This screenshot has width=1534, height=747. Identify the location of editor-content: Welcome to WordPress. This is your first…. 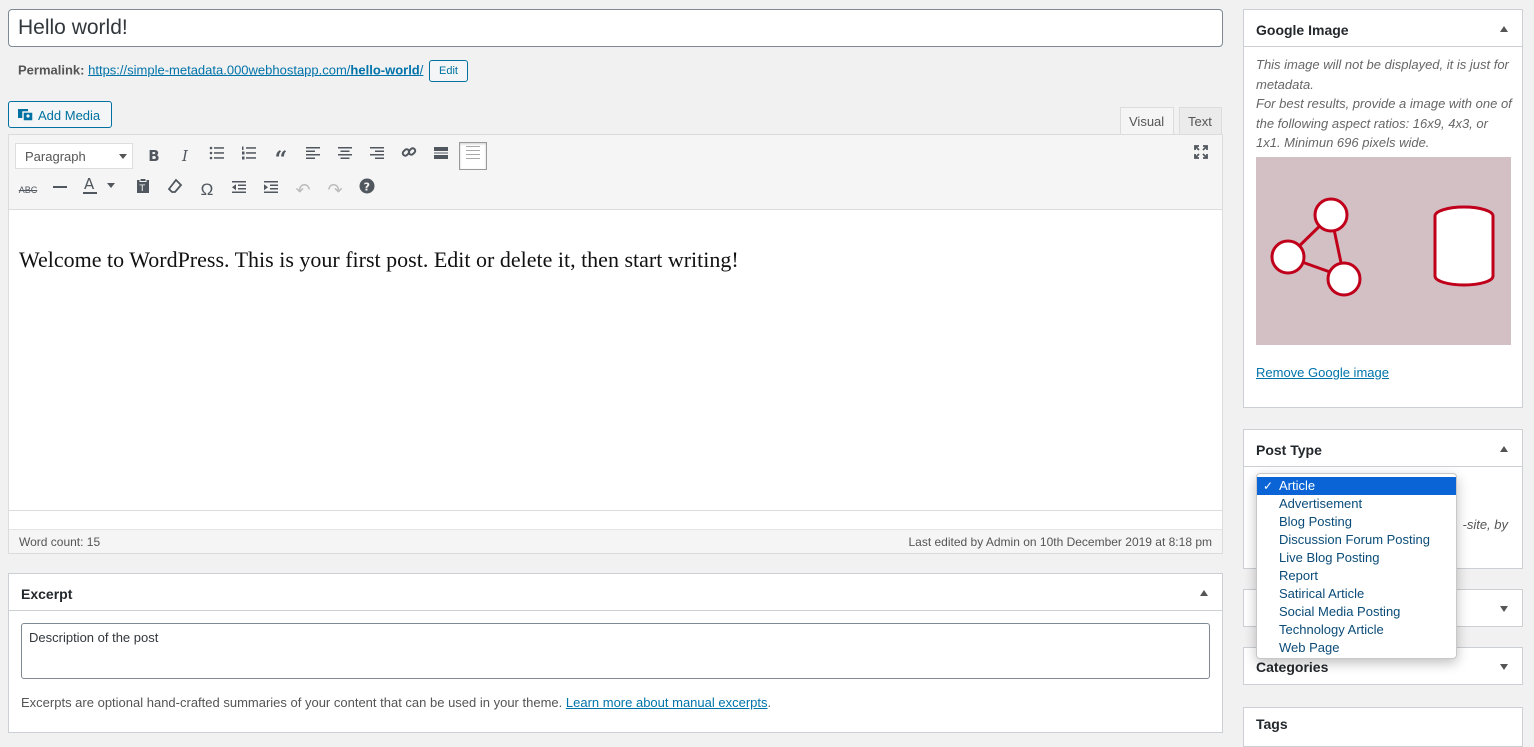
(379, 260).